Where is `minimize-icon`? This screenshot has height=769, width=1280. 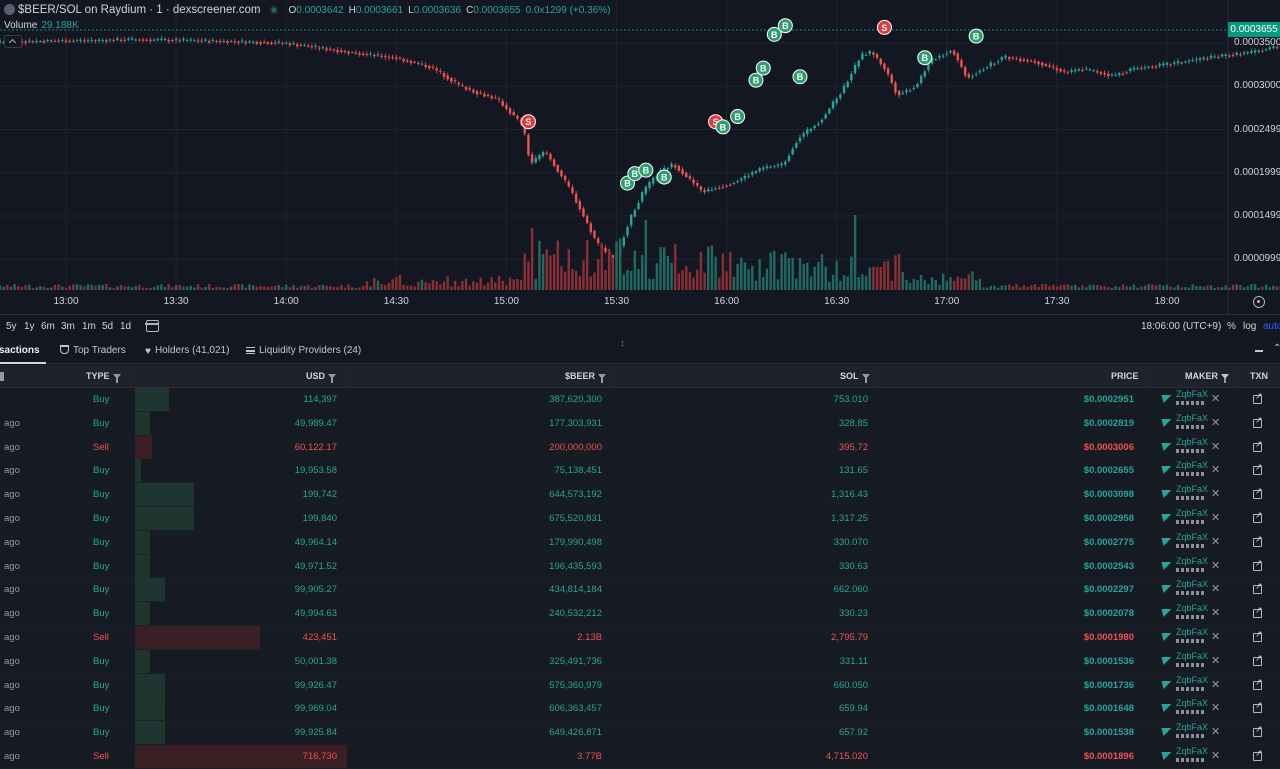
minimize-icon is located at coordinates (1259, 351).